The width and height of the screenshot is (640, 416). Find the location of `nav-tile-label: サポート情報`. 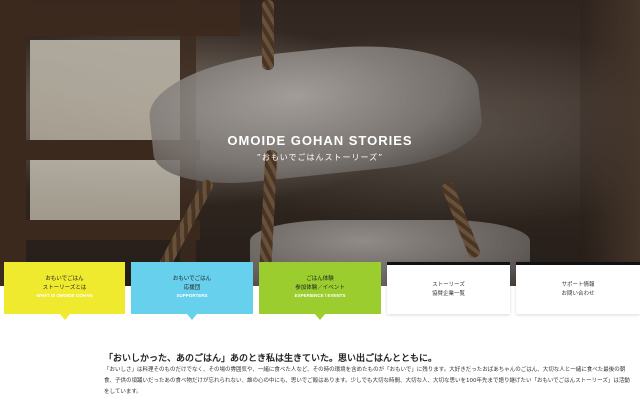

nav-tile-label: サポート情報 is located at coordinates (578, 285).